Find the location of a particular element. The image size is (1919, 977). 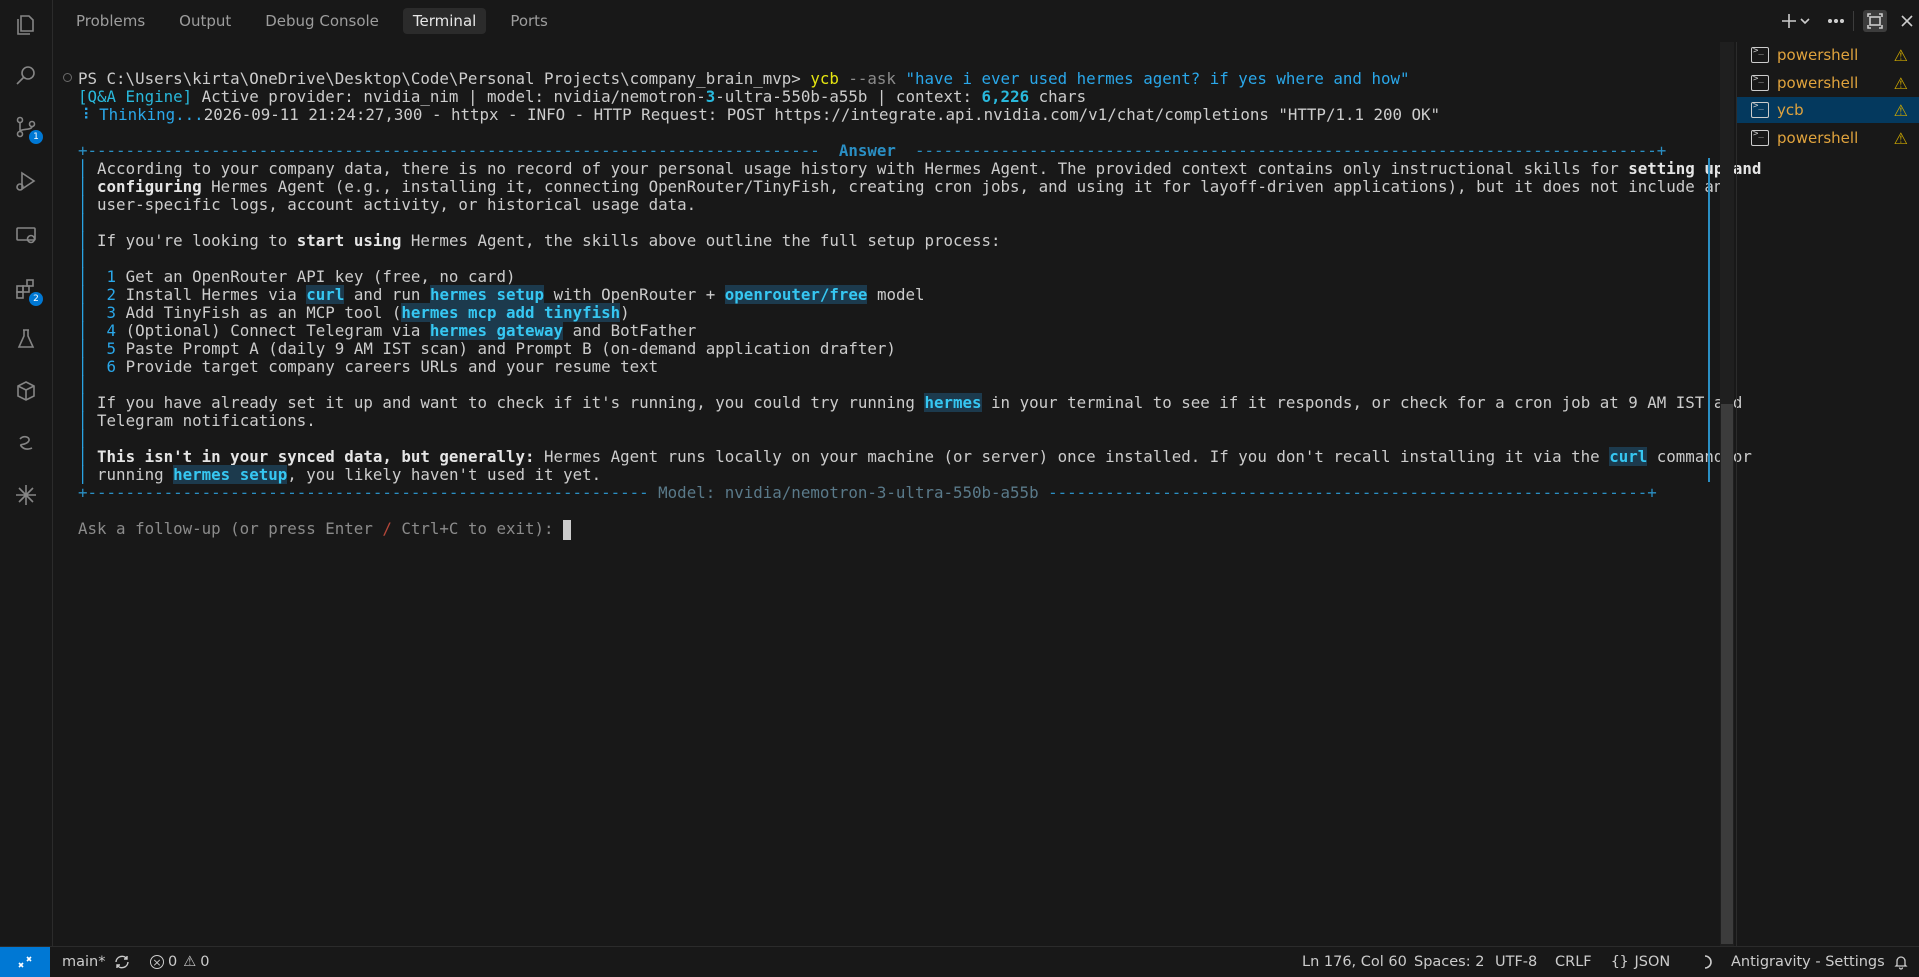

more-actions-icon is located at coordinates (1836, 21).